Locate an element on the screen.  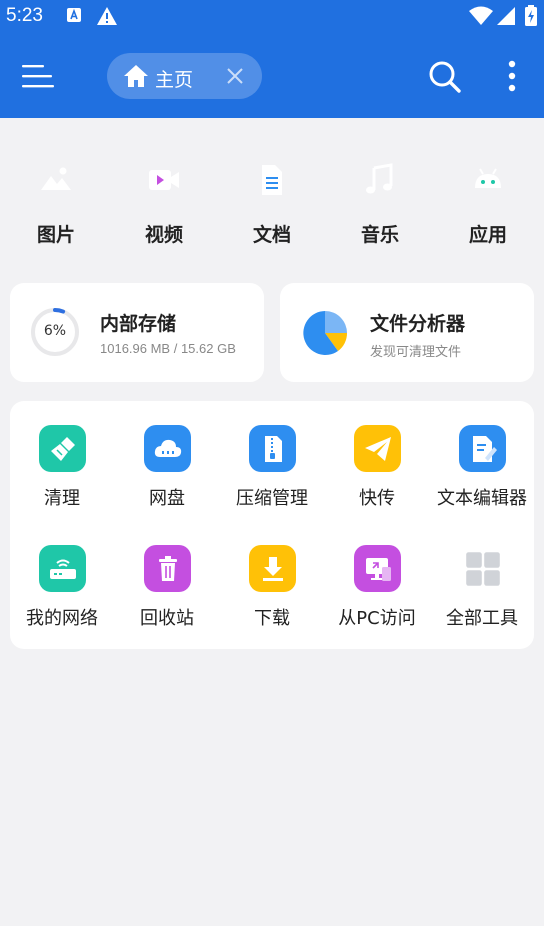
category-row: 图片 视频 文档 音乐 应用 is located at coordinates (272, 200).